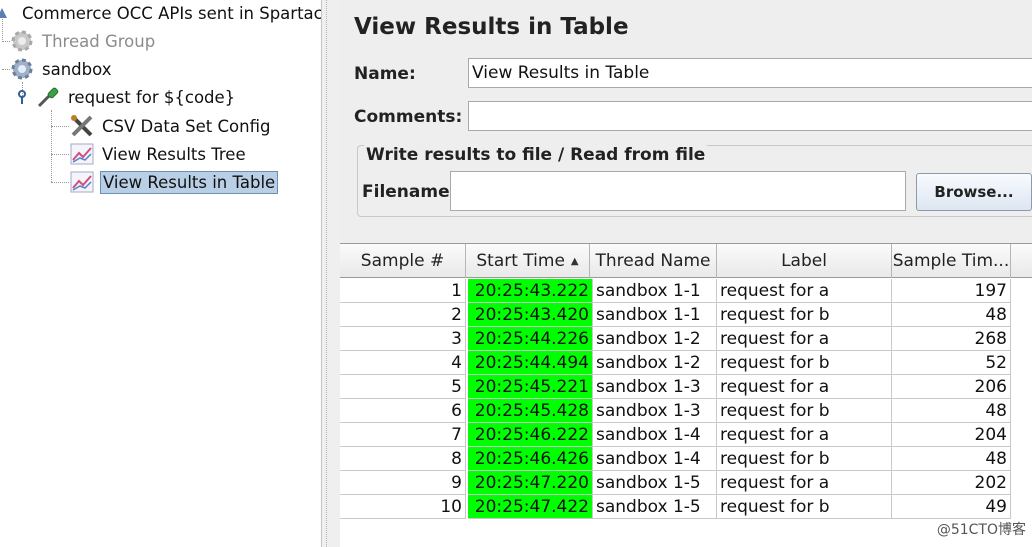  What do you see at coordinates (403, 459) in the screenshot?
I see `sample-number-cell: 8` at bounding box center [403, 459].